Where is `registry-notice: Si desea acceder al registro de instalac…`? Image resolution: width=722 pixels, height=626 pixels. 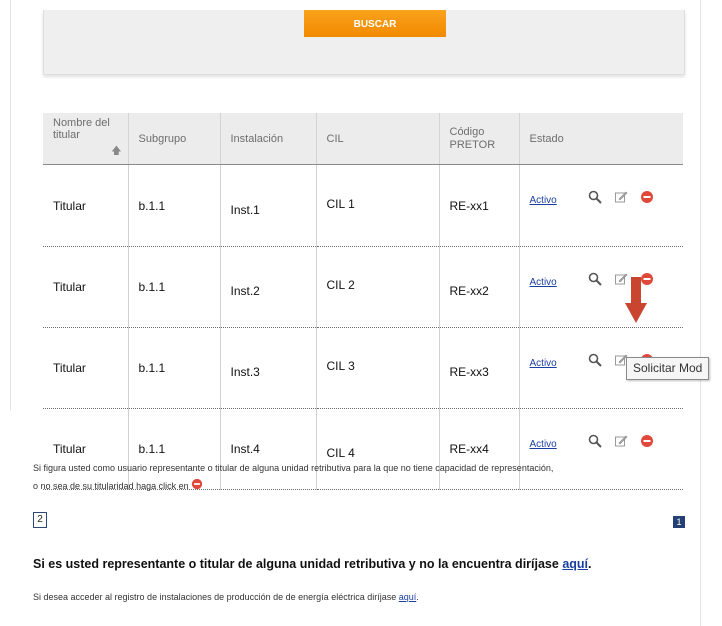
registry-notice: Si desea acceder al registro de instalac… is located at coordinates (226, 597).